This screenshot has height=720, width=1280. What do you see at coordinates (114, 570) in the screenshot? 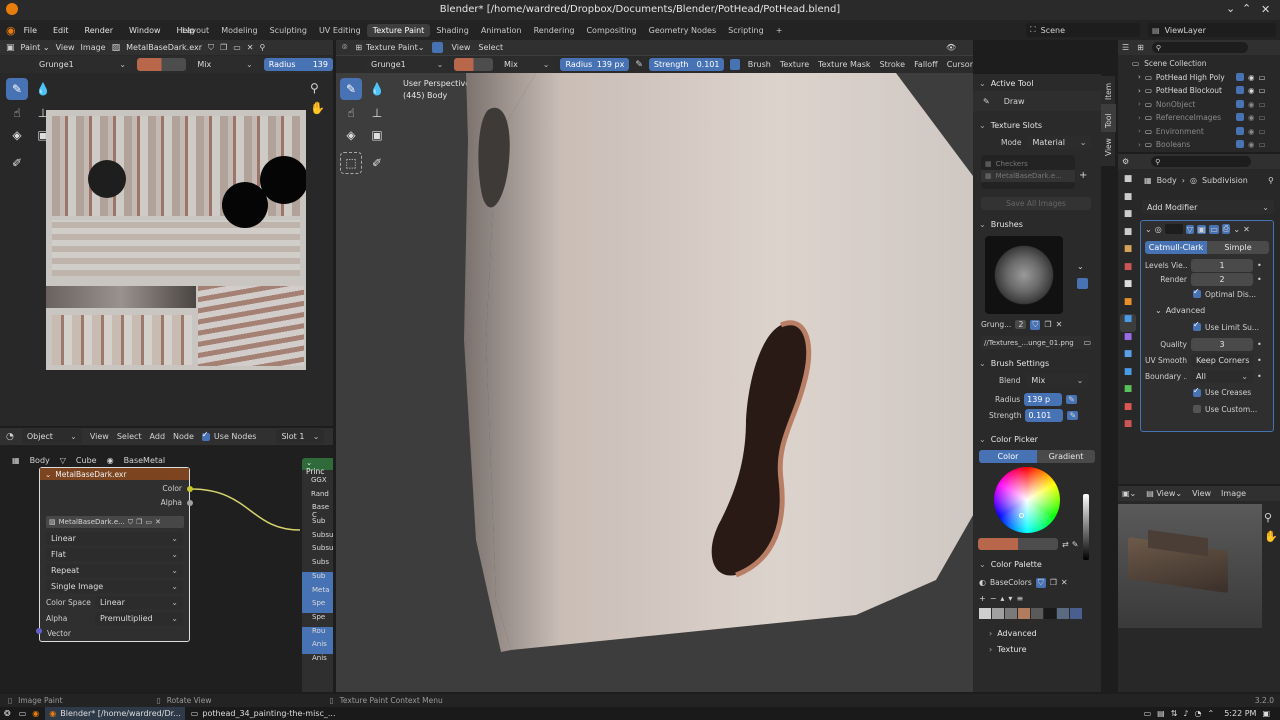
I see `extension-dropdown: Repeat` at bounding box center [114, 570].